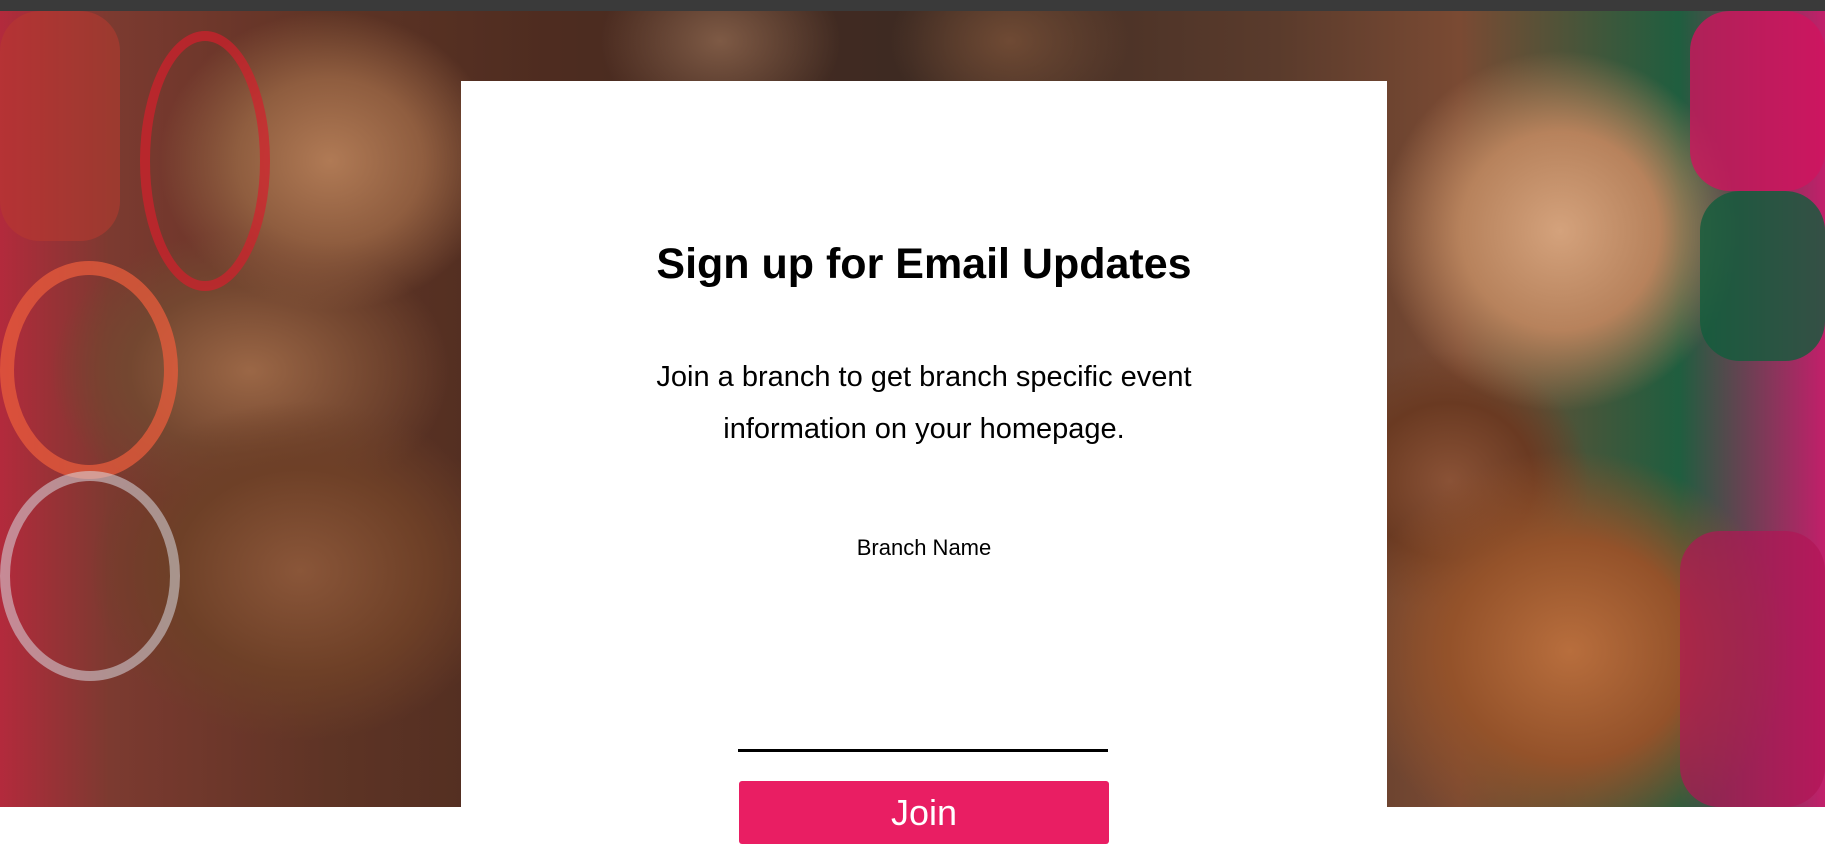 Image resolution: width=1825 pixels, height=844 pixels. What do you see at coordinates (924, 547) in the screenshot?
I see `branch-name-label: Branch Name` at bounding box center [924, 547].